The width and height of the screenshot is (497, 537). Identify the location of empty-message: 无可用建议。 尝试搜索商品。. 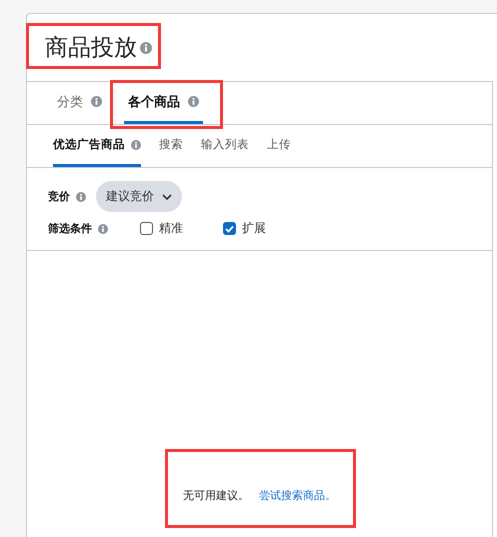
(259, 495).